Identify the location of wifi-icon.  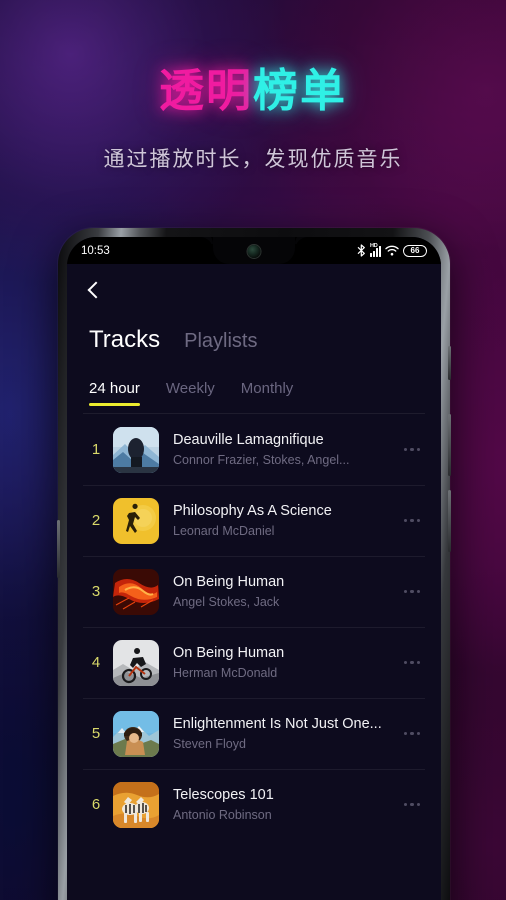
(392, 250).